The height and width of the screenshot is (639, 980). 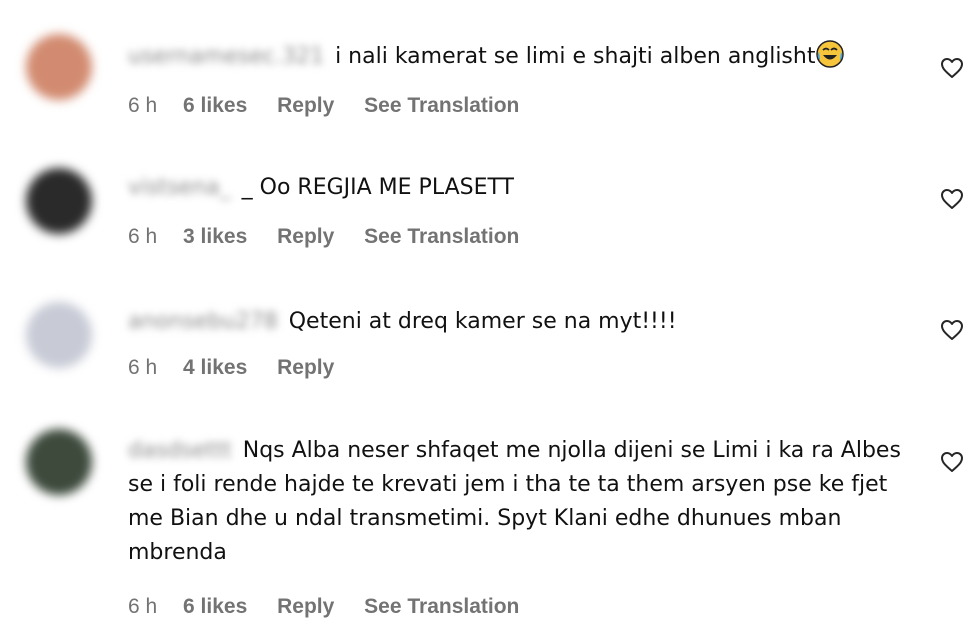 What do you see at coordinates (203, 322) in the screenshot?
I see `username: anonsebu278` at bounding box center [203, 322].